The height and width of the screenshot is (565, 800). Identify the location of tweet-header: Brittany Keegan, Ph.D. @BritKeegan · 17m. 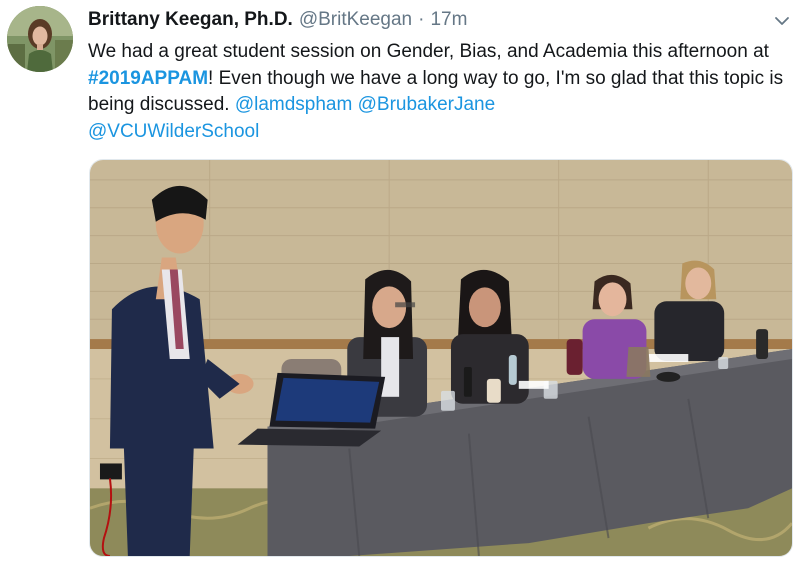
(277, 22).